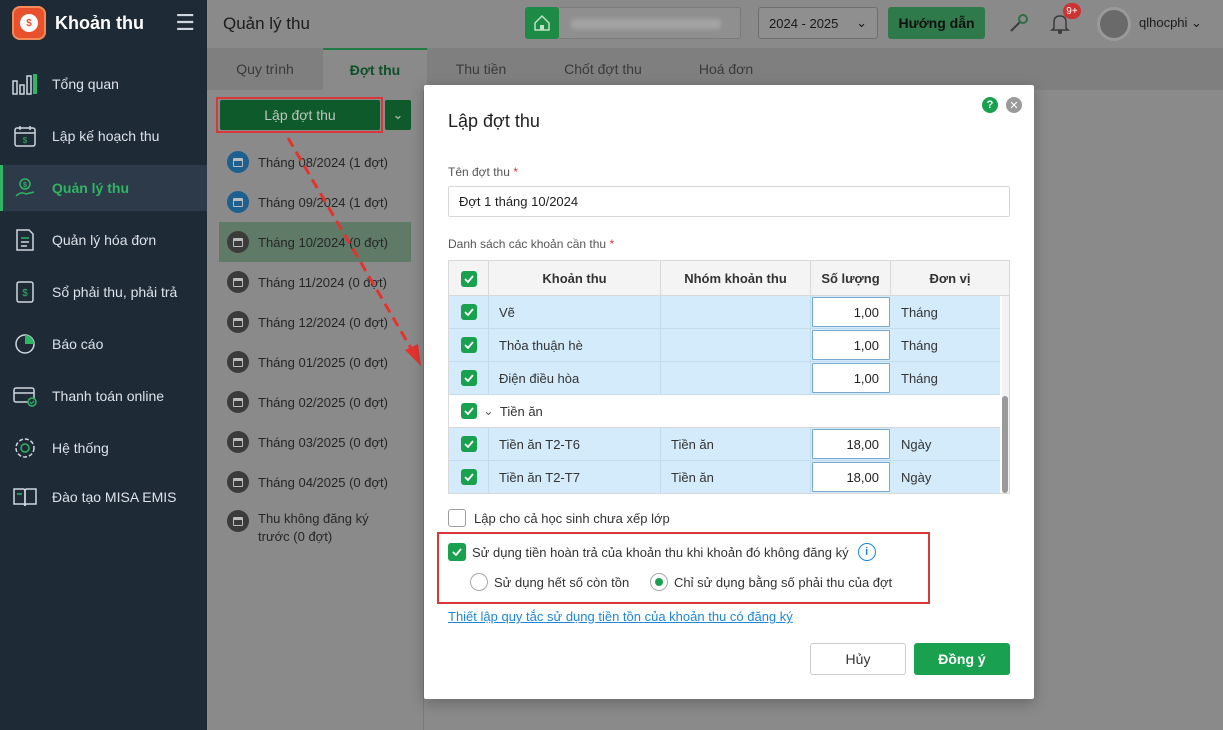 Image resolution: width=1223 pixels, height=730 pixels. Describe the element at coordinates (300, 115) in the screenshot. I see `create-period-button: Lập đợt thu` at that location.